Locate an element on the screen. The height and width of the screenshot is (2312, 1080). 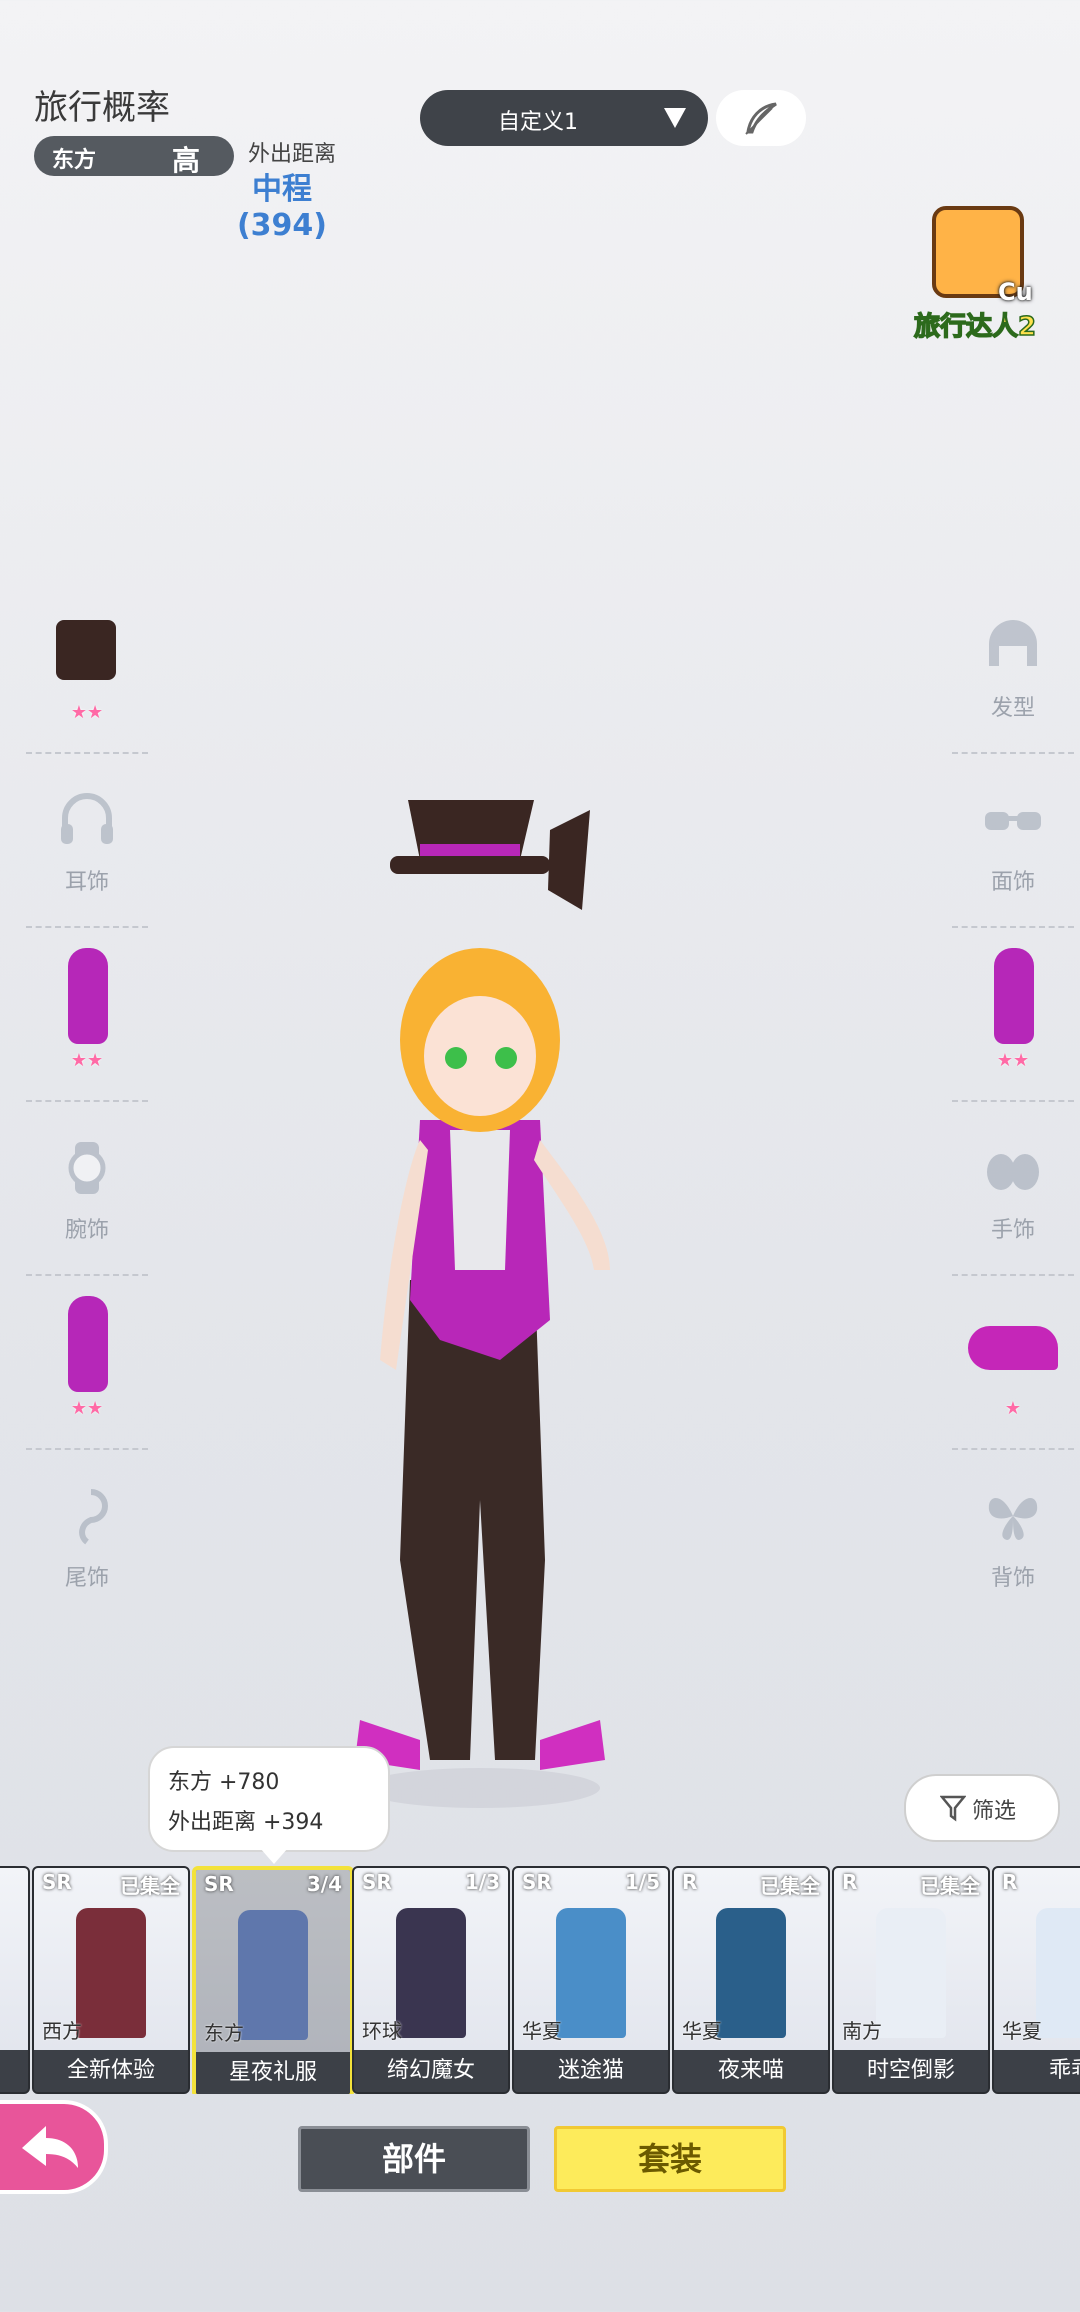
gloves-icon is located at coordinates (1013, 1172).